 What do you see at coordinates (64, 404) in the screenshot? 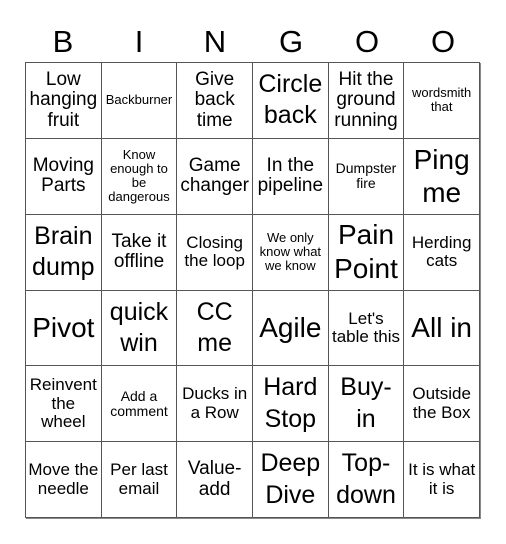
I see `bingo-cell: Reinvent the wheel` at bounding box center [64, 404].